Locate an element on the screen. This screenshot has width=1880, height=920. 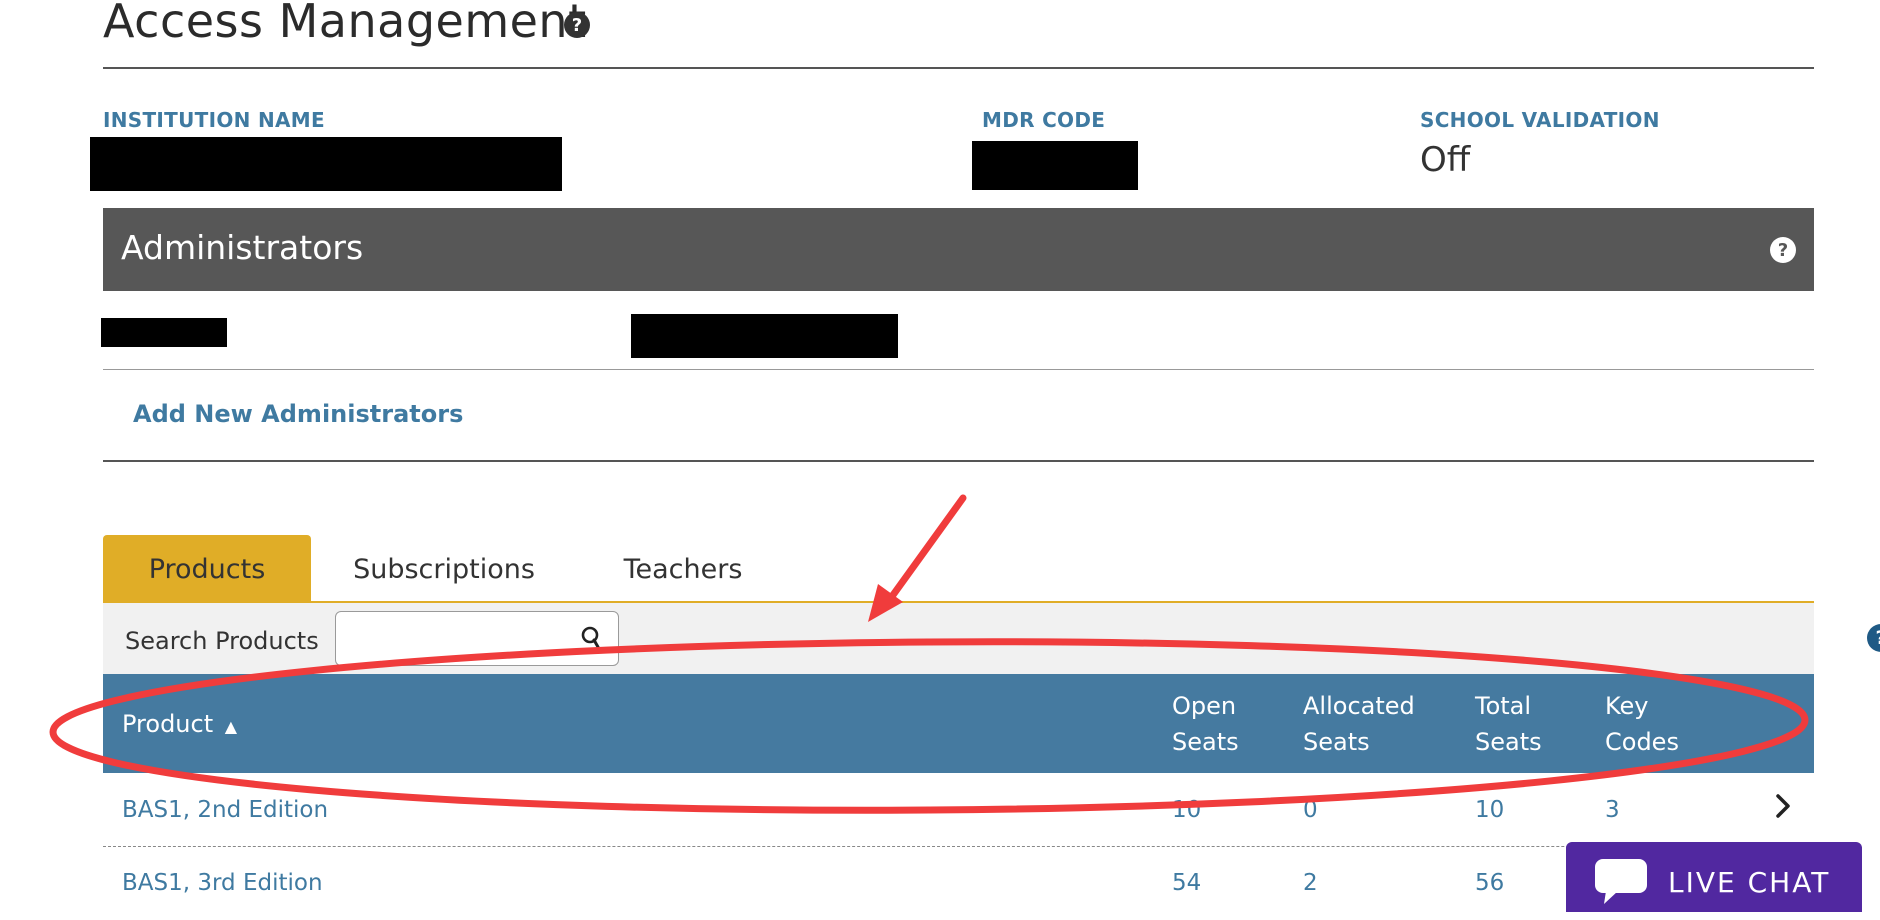
administrators-title: Administrators is located at coordinates (242, 247).